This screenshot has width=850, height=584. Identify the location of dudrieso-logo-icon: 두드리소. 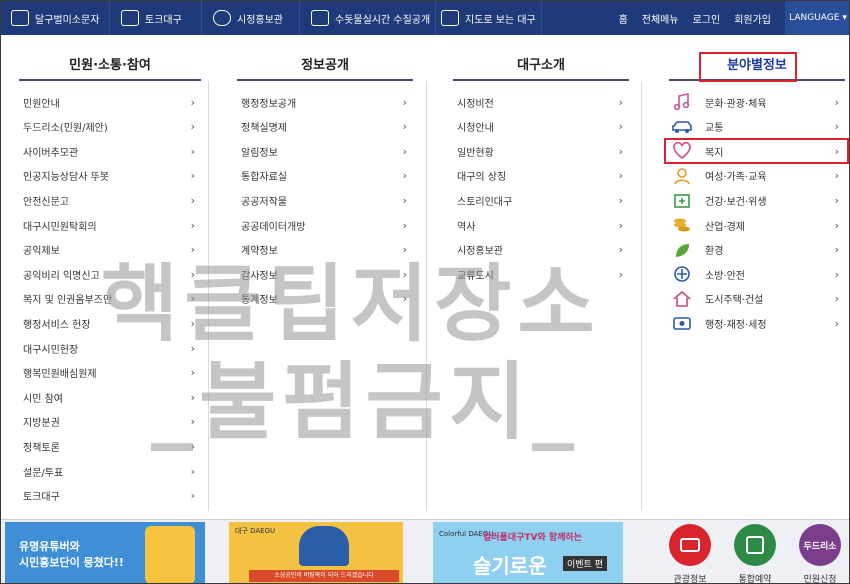
(820, 546).